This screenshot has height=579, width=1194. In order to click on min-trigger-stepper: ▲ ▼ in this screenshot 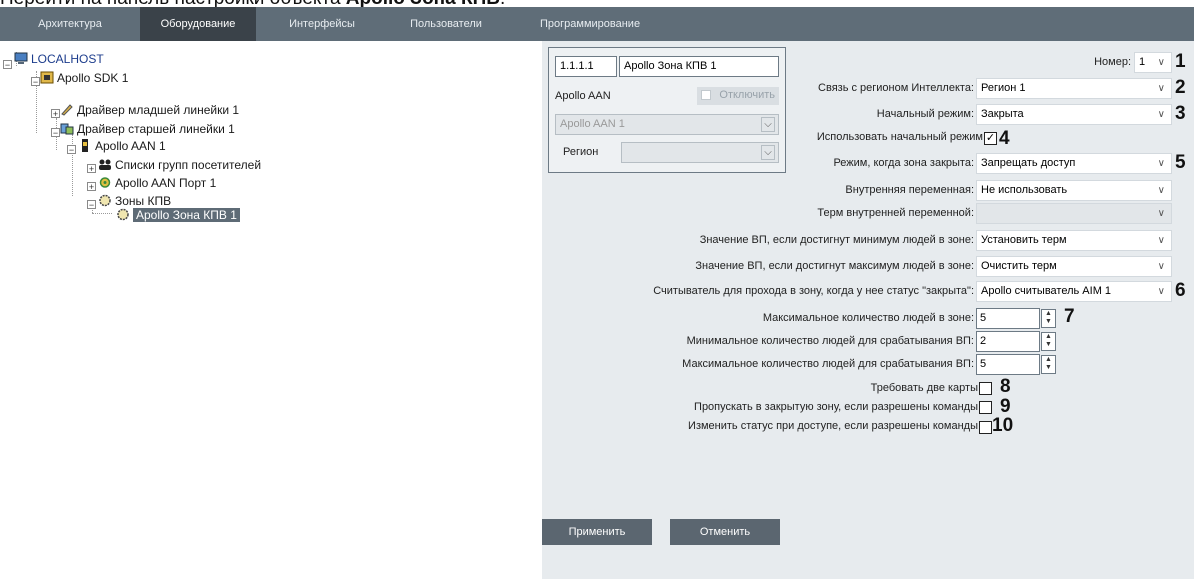, I will do `click(1048, 341)`.